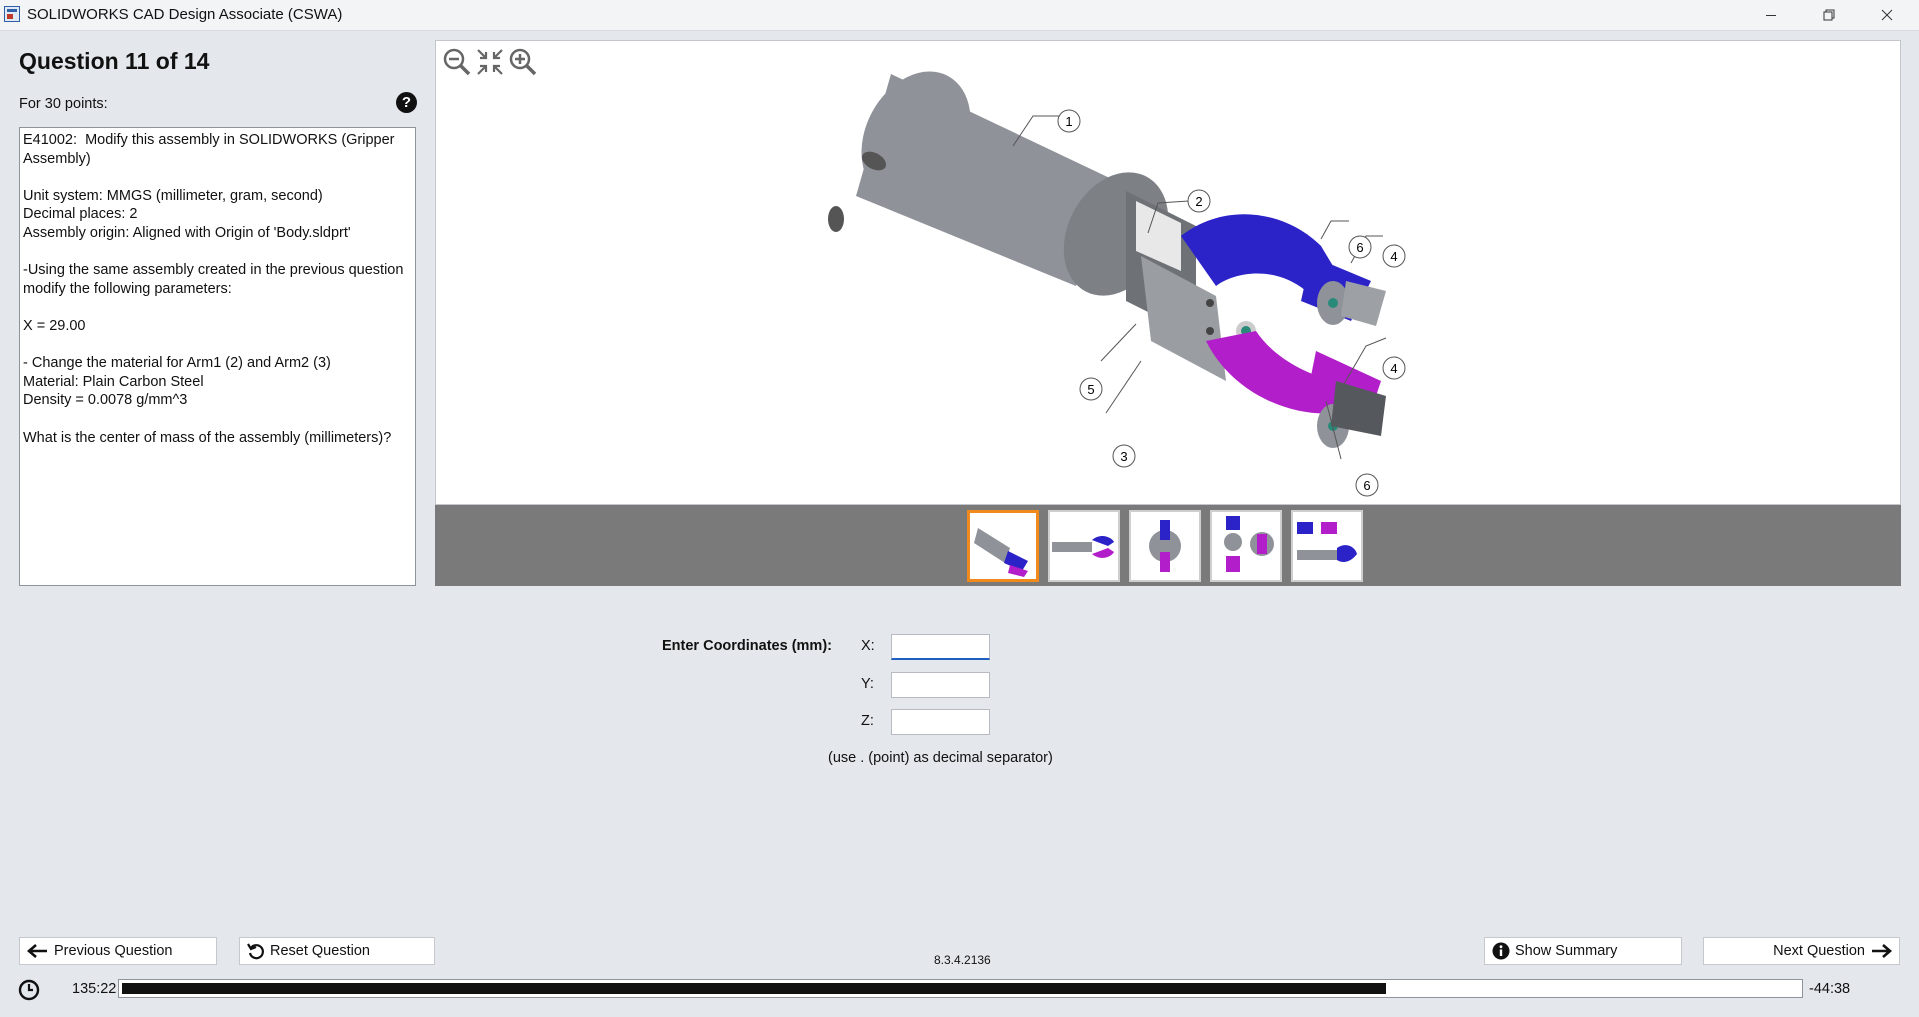 This screenshot has height=1017, width=1919. Describe the element at coordinates (320, 951) in the screenshot. I see `reset-question-label: Reset Question` at that location.